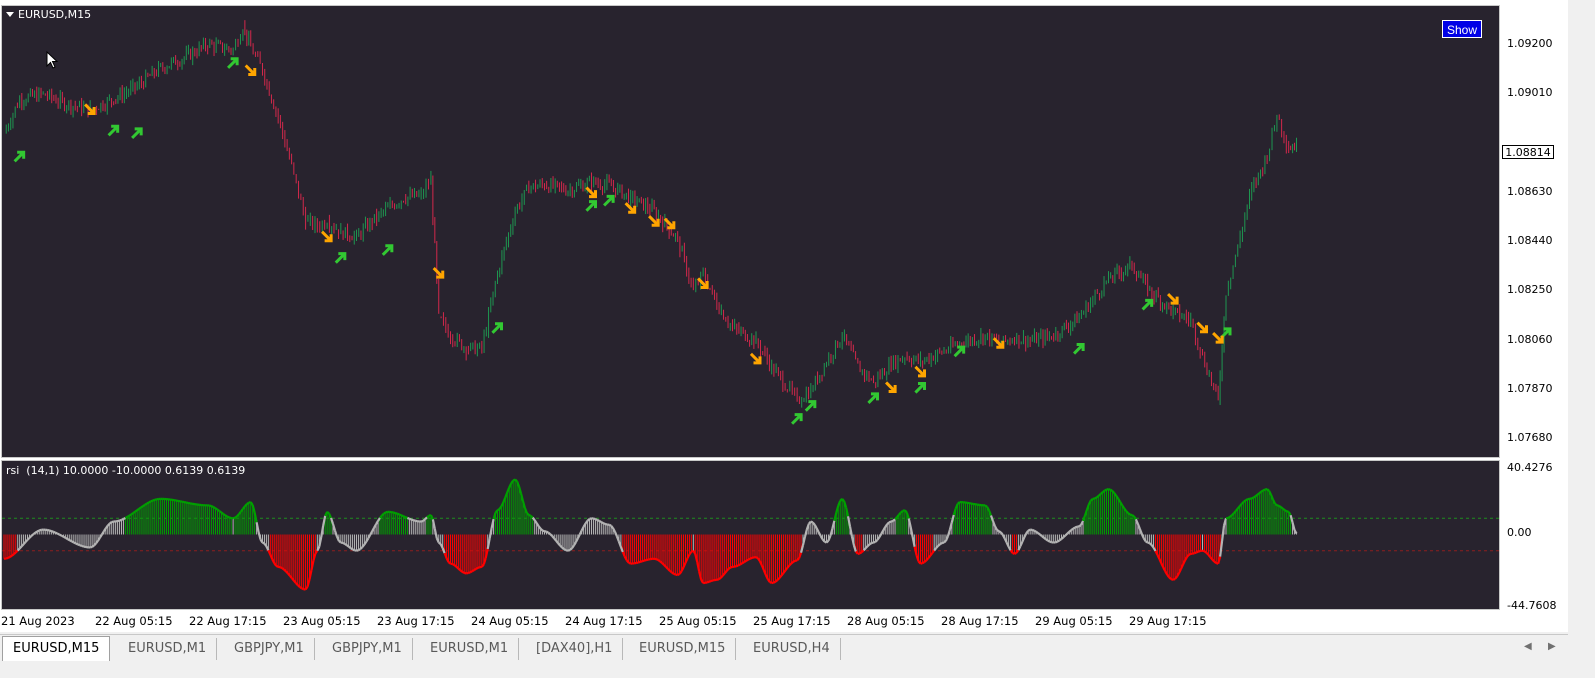  Describe the element at coordinates (1519, 533) in the screenshot. I see `indicator-axis-label: 0.00` at that location.